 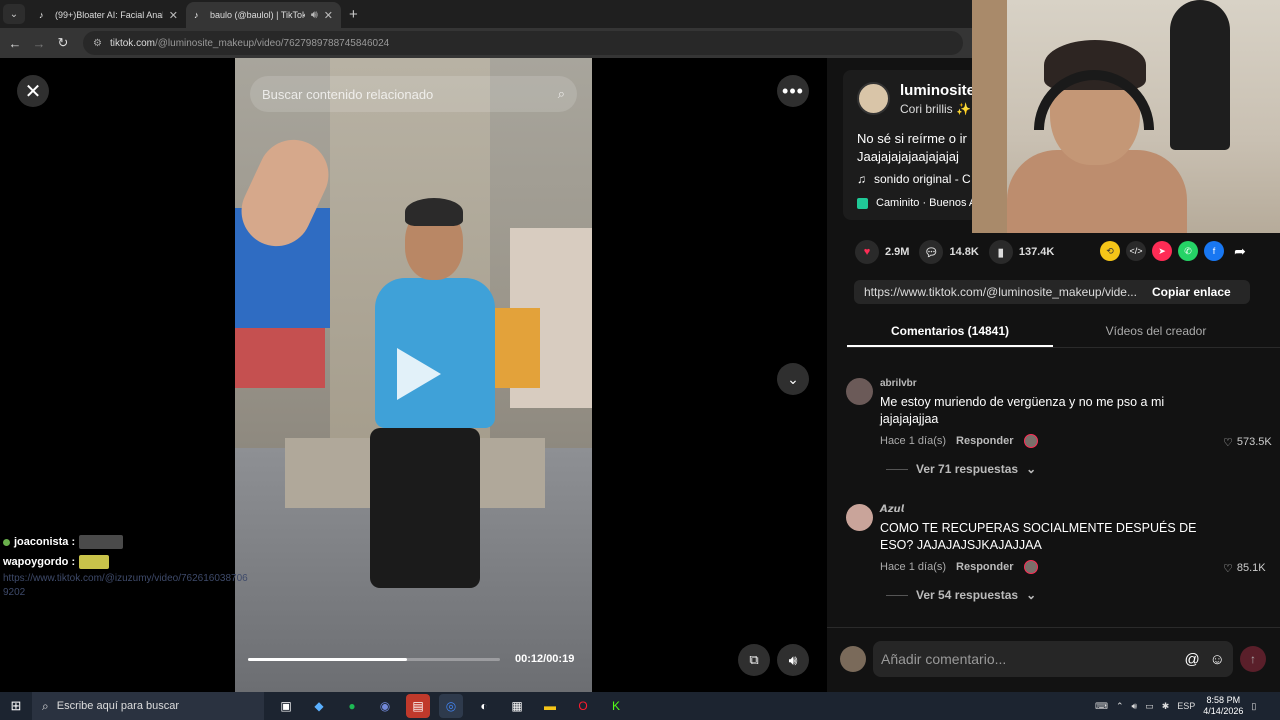 I want to click on file-explorer-icon: ▬, so click(x=550, y=706).